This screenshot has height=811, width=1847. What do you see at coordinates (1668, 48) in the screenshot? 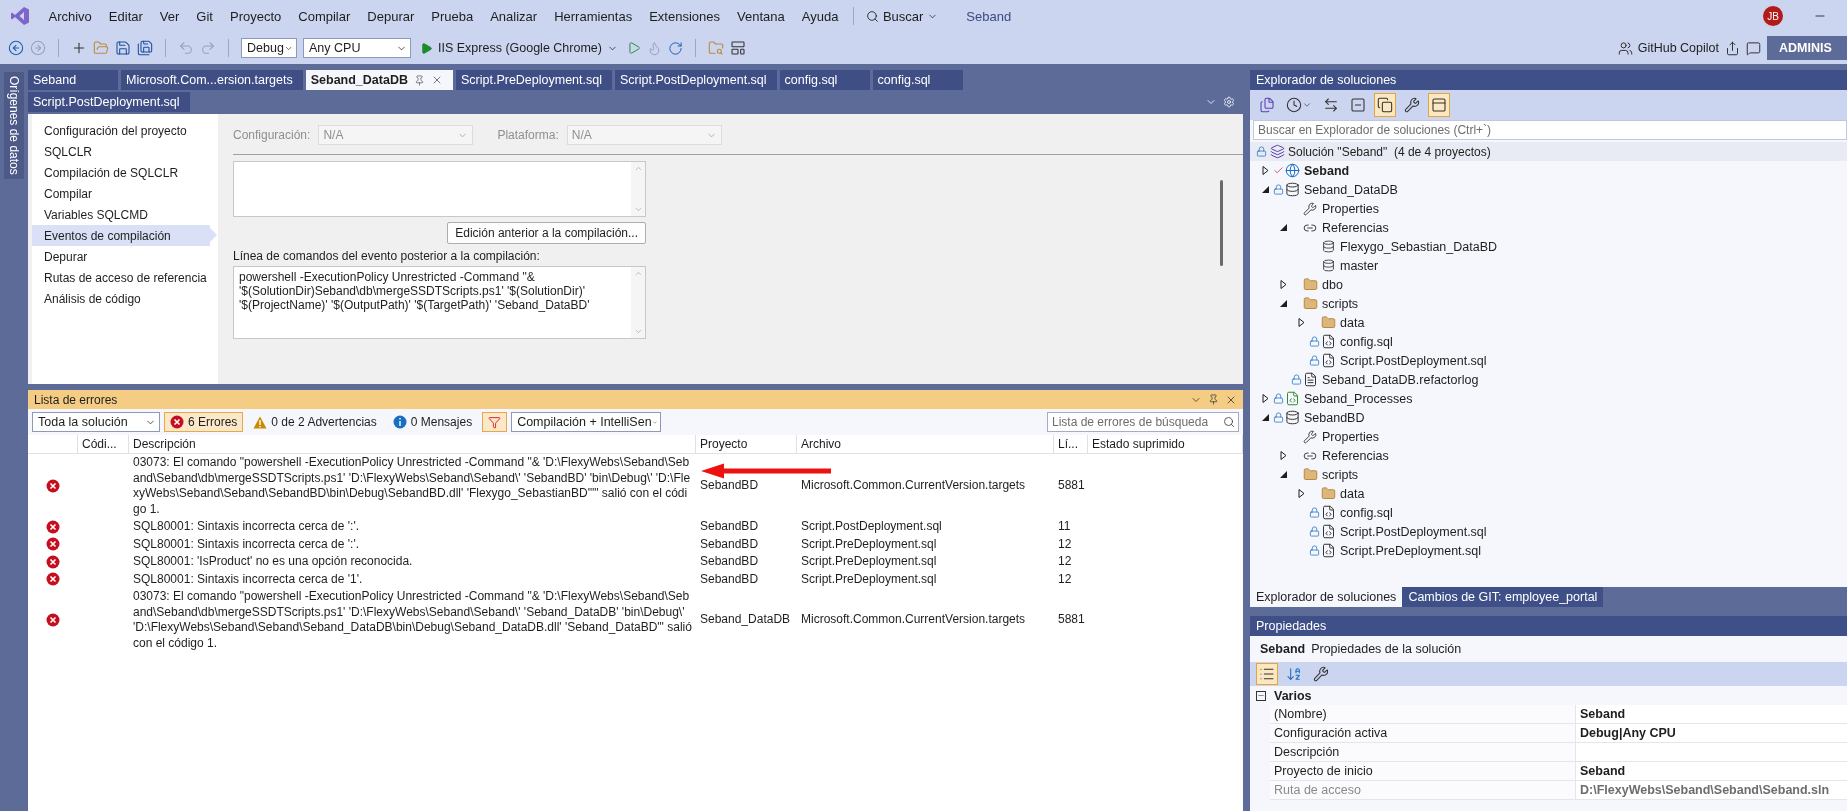
I see `copilot-button: GitHub Copilot` at bounding box center [1668, 48].